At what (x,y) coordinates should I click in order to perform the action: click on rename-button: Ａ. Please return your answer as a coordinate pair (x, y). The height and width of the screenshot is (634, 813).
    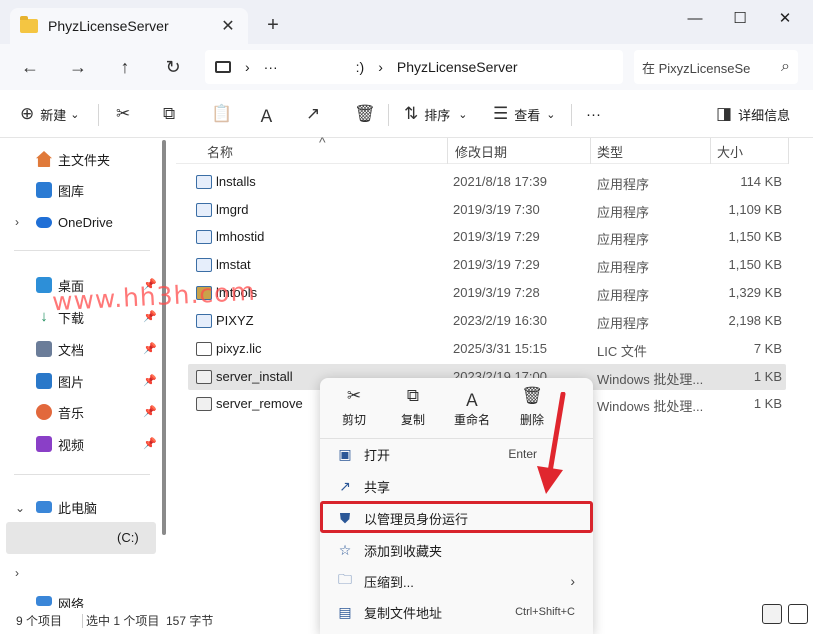
    Looking at the image, I should click on (266, 114).